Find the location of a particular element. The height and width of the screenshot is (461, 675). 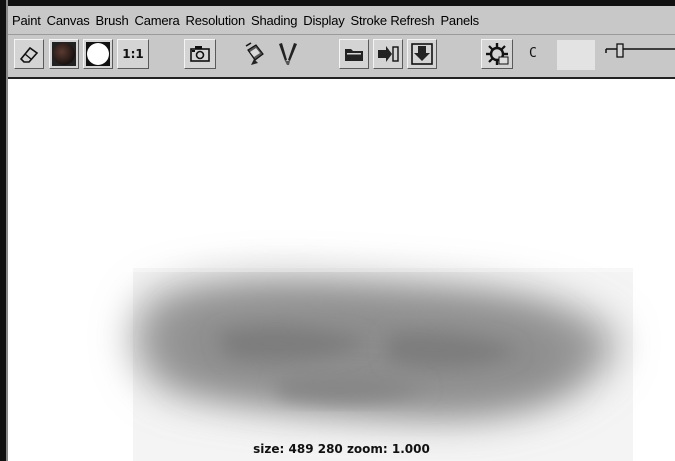

template-brush-button is located at coordinates (288, 54).